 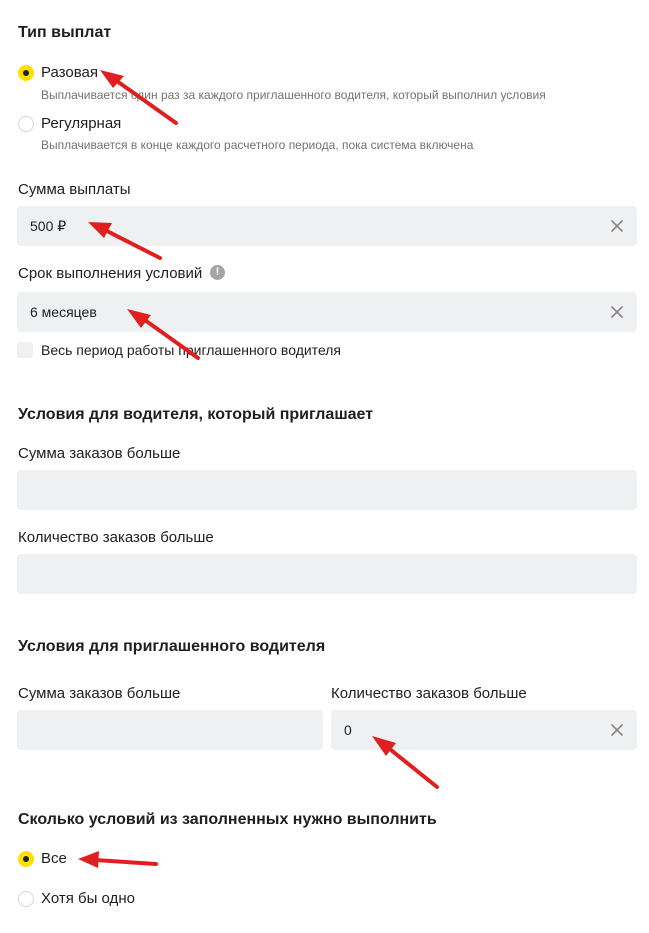 I want to click on term-value: 6 месяцев, so click(x=63, y=312).